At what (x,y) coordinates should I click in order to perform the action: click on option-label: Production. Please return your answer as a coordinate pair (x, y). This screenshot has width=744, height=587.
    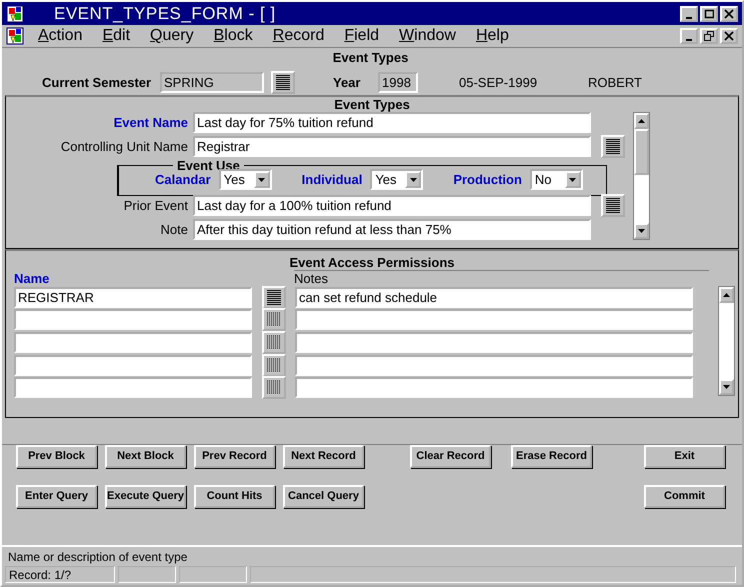
    Looking at the image, I should click on (487, 180).